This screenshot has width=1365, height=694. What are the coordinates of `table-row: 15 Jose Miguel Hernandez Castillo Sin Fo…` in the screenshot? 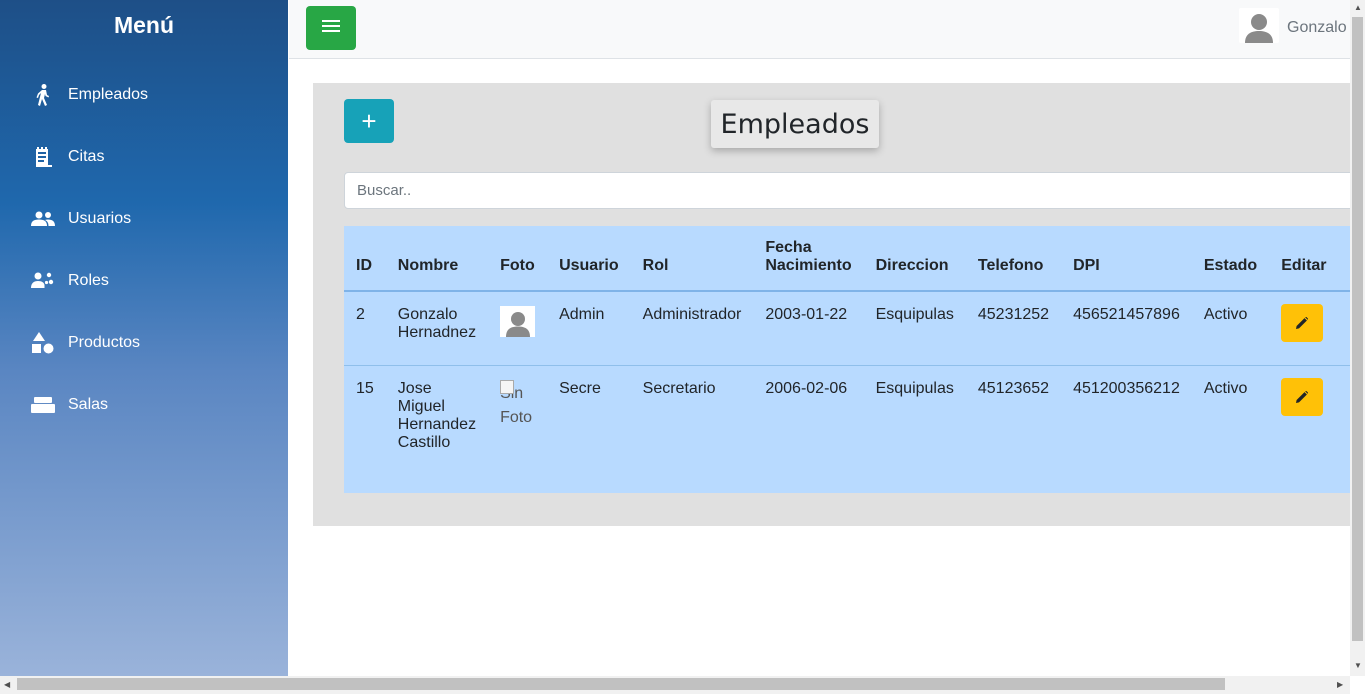 It's located at (847, 425).